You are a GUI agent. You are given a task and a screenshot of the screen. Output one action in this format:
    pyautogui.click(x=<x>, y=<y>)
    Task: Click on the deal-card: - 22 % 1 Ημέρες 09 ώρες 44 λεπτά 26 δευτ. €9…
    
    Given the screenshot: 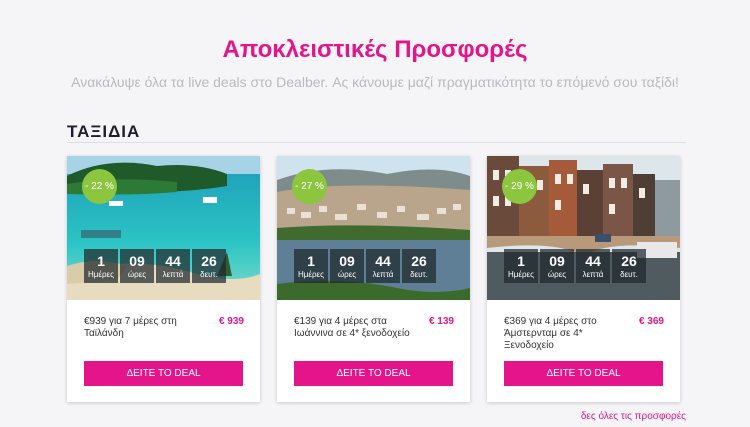 What is the action you would take?
    pyautogui.click(x=163, y=279)
    